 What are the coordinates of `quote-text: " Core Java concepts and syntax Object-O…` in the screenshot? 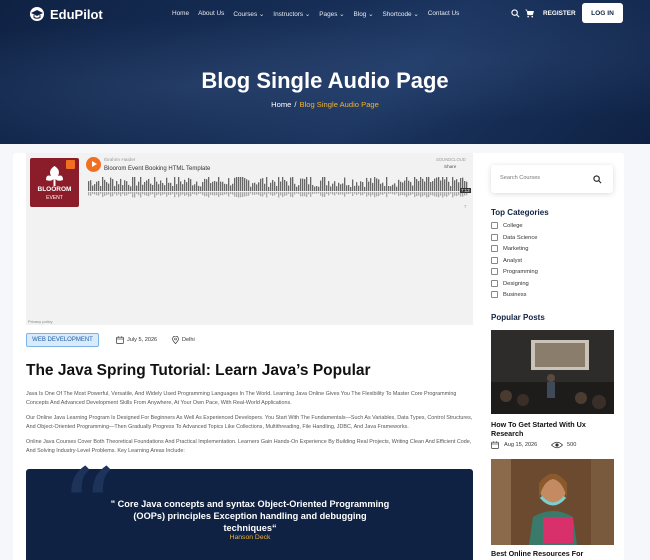 It's located at (250, 516).